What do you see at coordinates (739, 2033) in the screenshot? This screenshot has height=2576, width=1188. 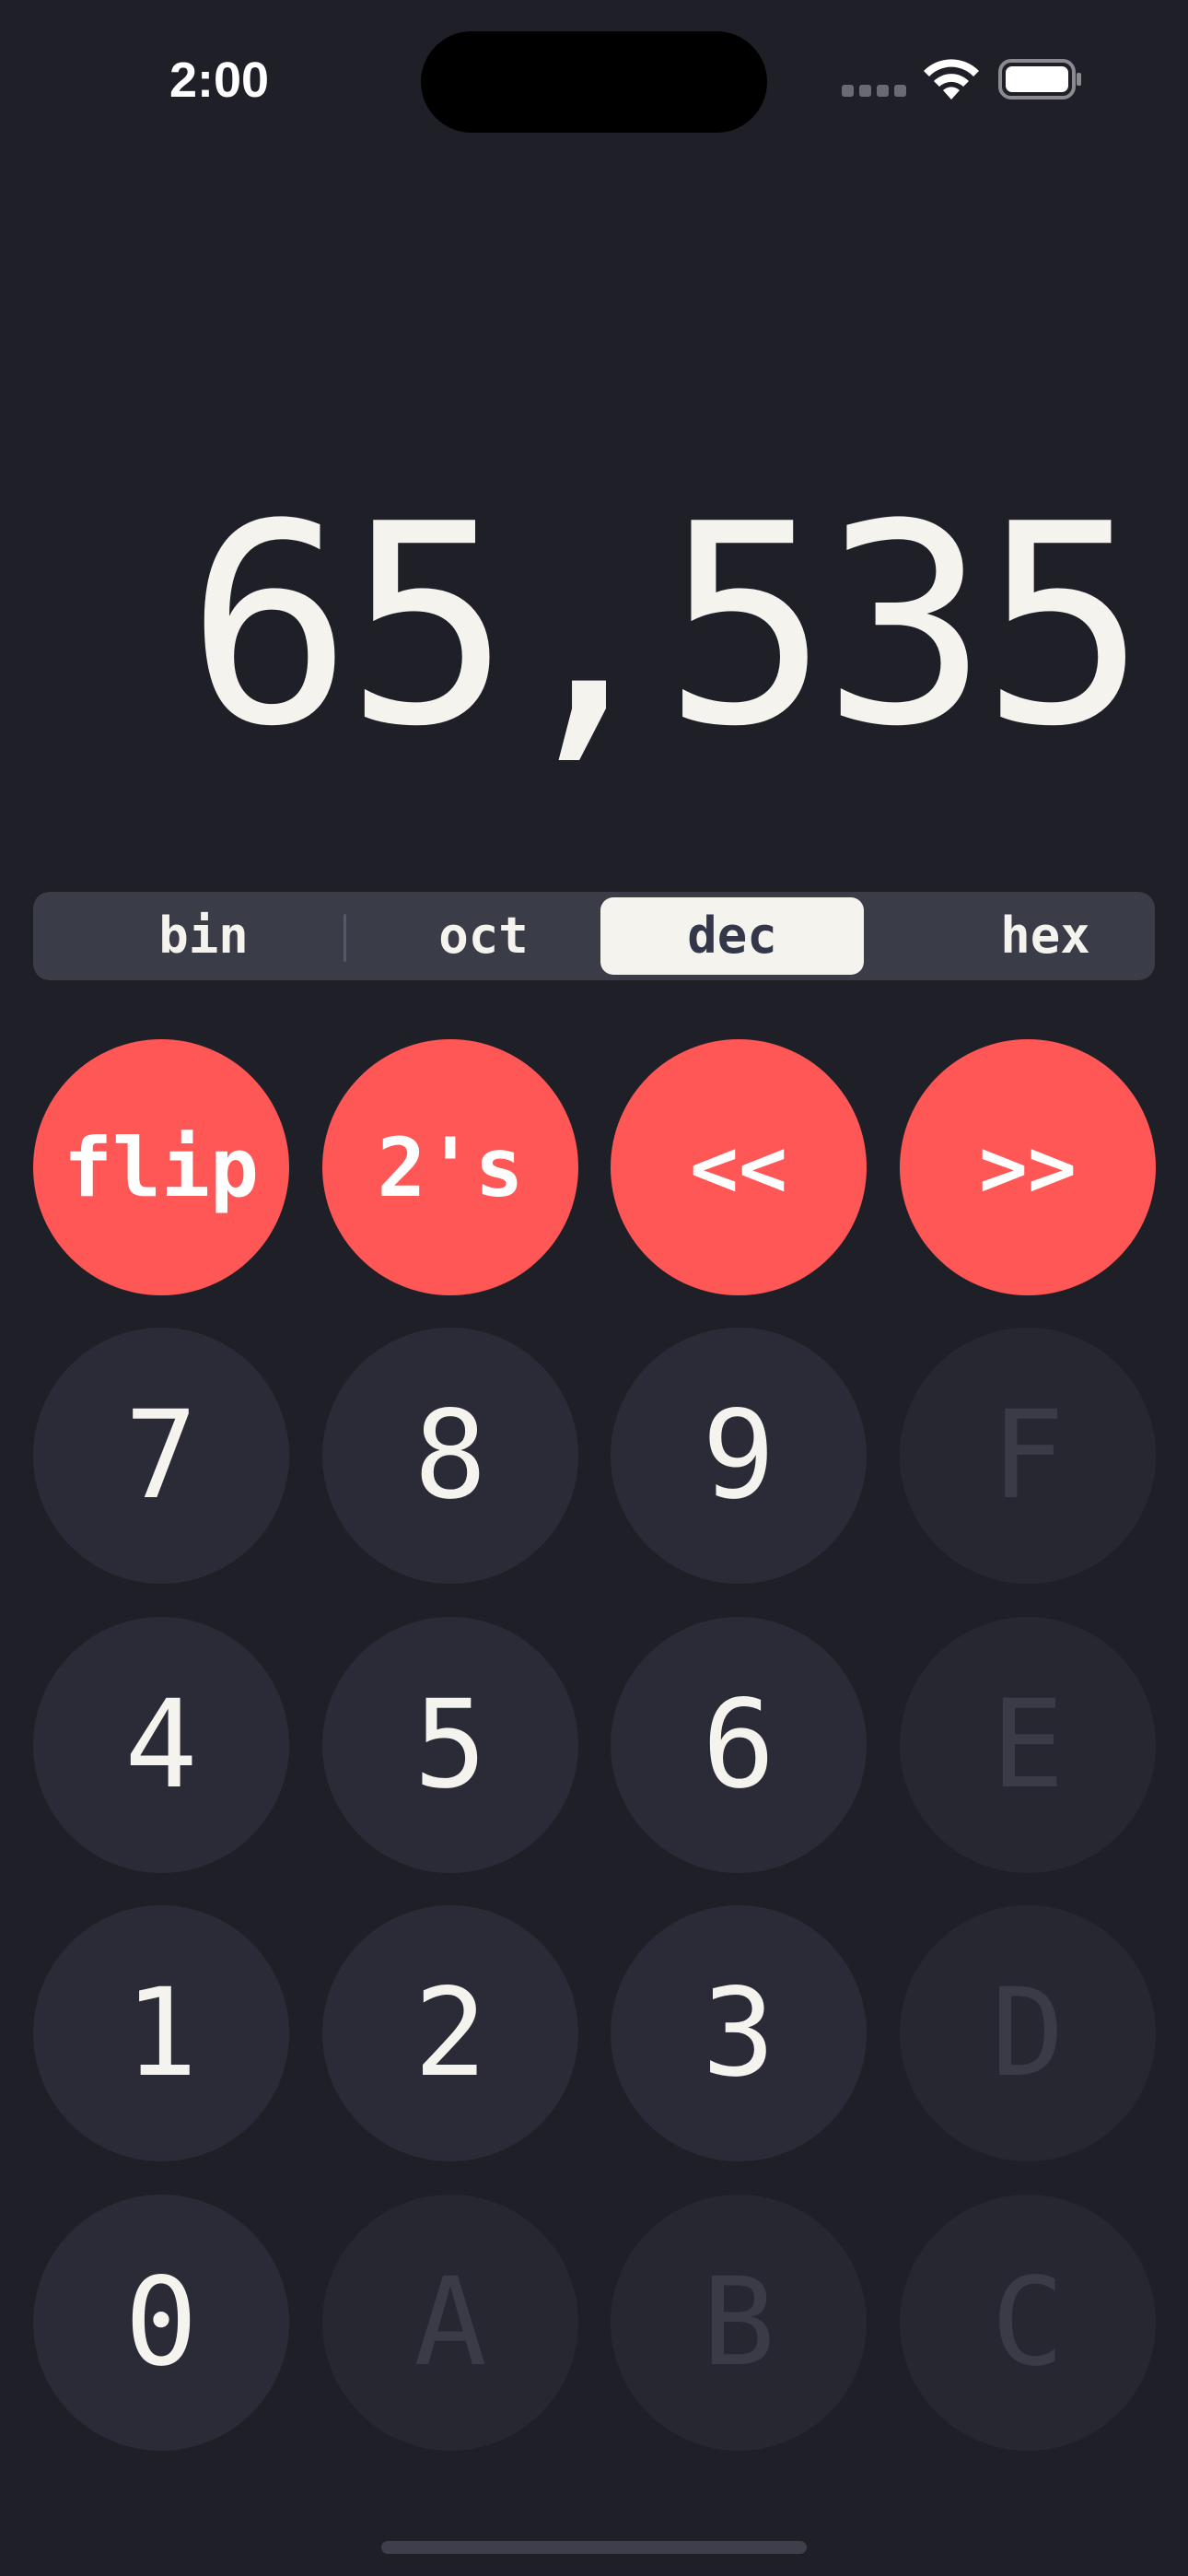 I see `key-3: 3` at bounding box center [739, 2033].